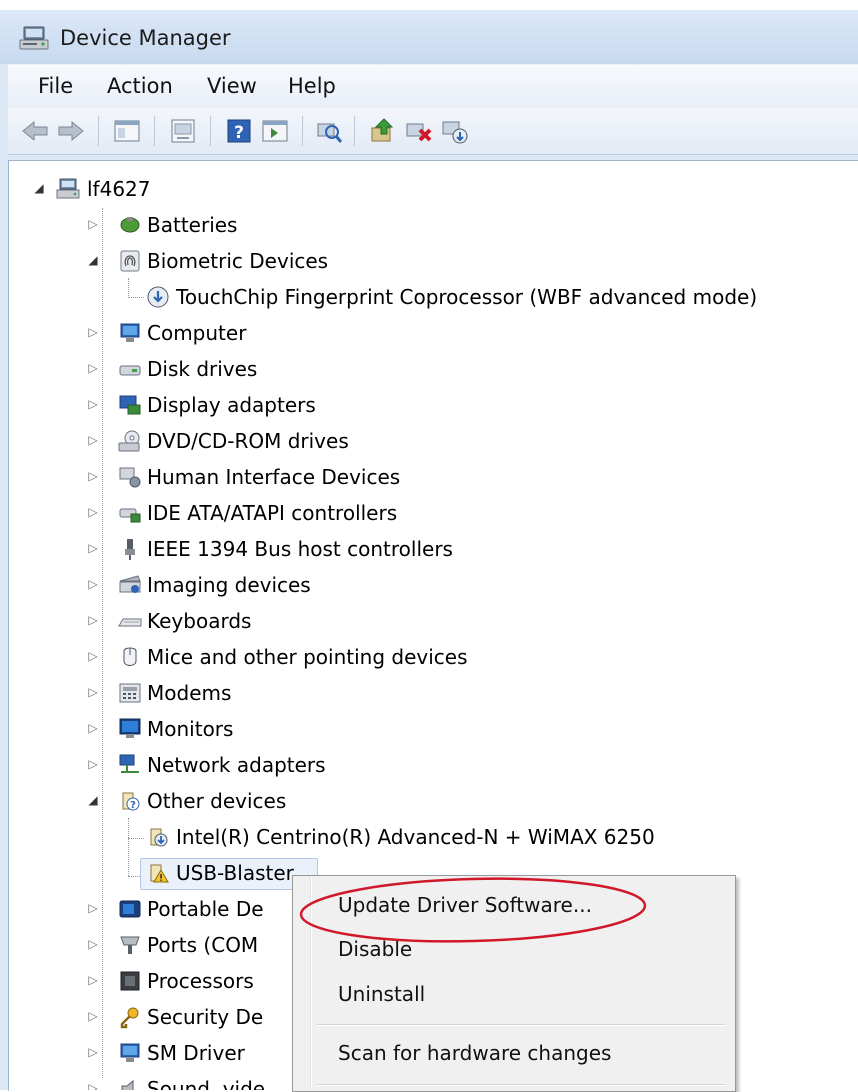  I want to click on tree-item-dvd-cd-rom-drives: ▷ DVD/CD-ROM drives, so click(250, 442).